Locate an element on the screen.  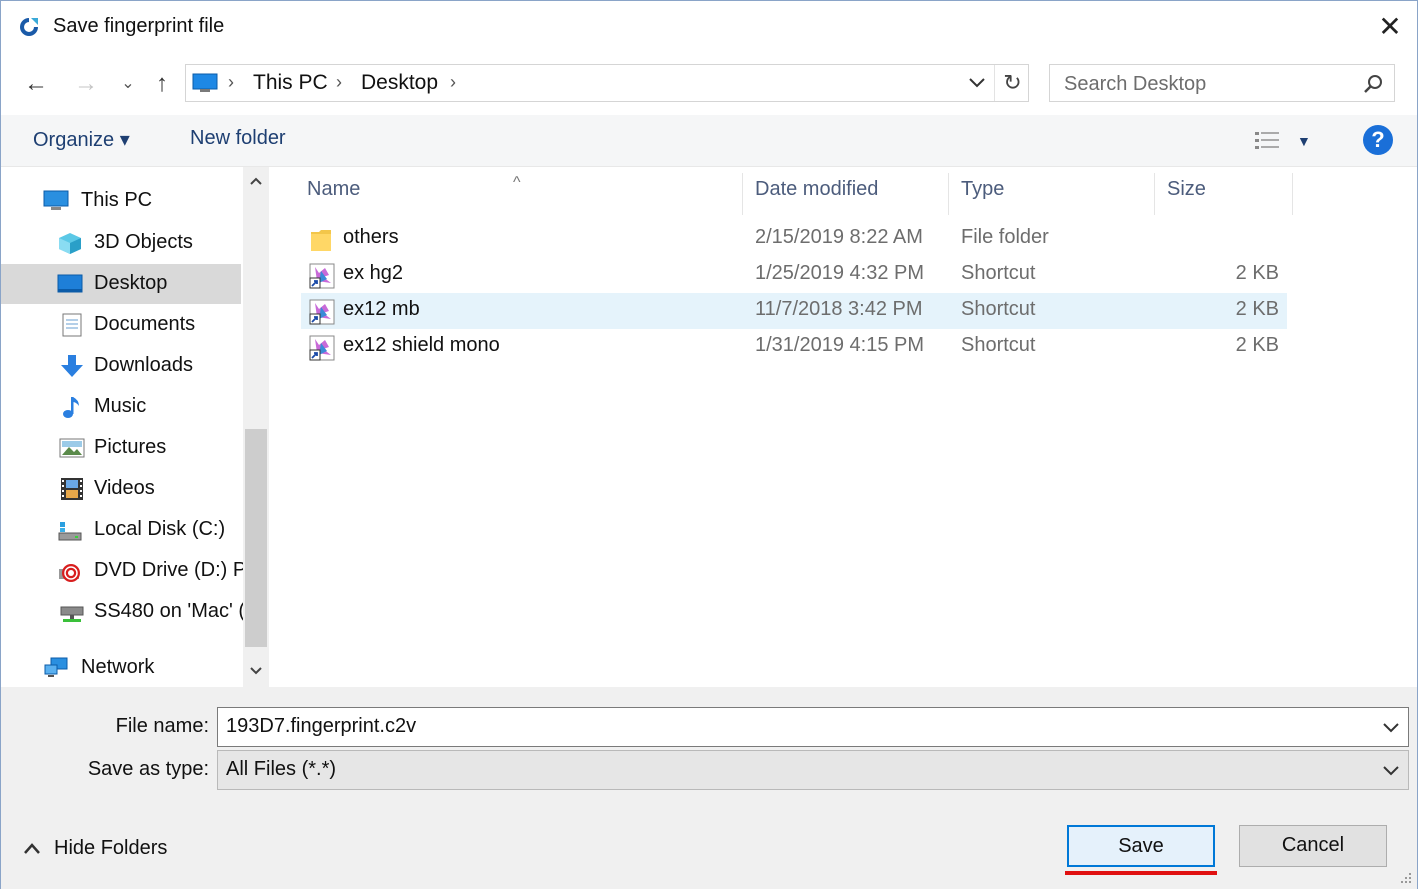
up-arrow-icon: ↑ is located at coordinates (162, 83).